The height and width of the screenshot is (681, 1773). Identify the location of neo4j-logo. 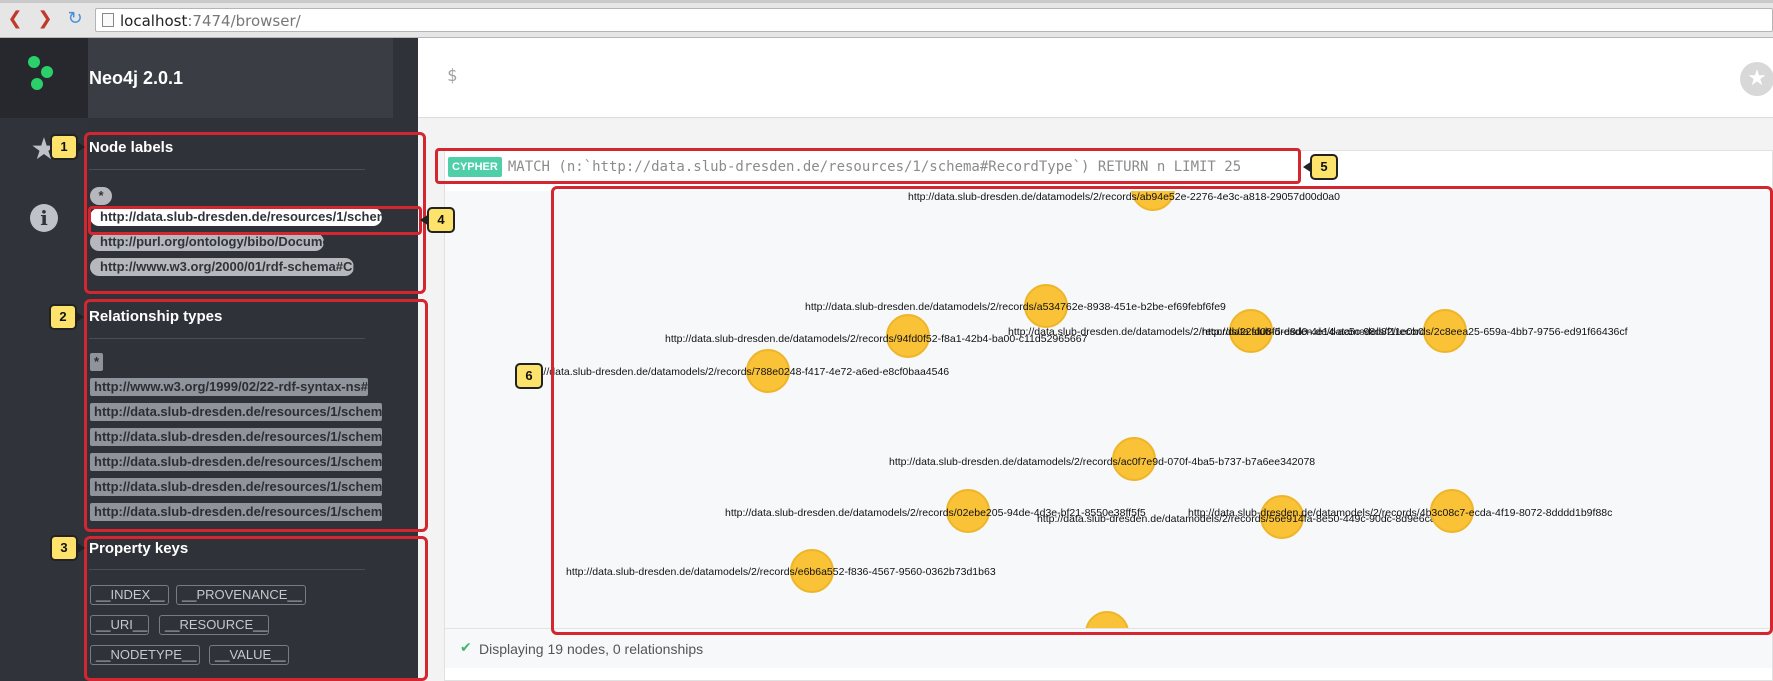
(44, 78).